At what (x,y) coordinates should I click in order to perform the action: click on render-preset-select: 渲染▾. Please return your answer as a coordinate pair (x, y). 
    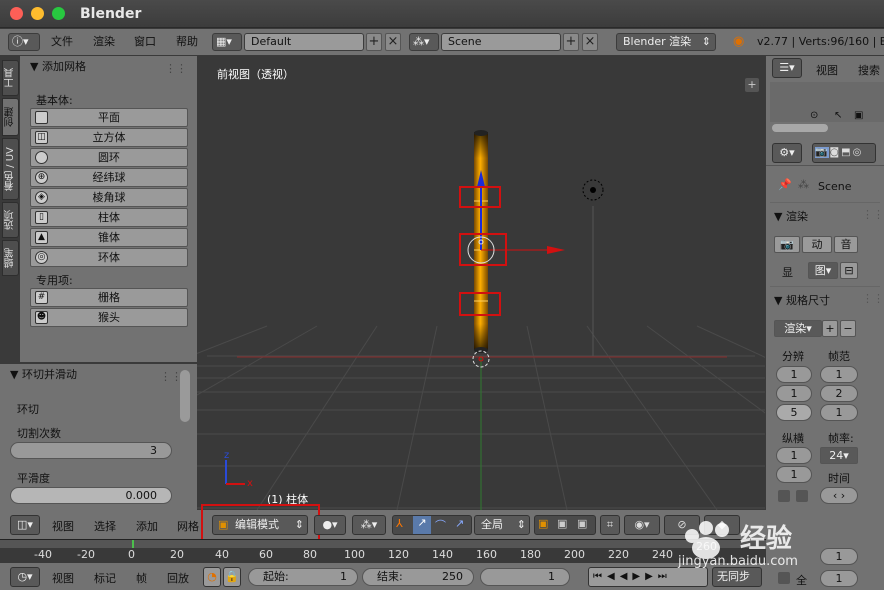
    Looking at the image, I should click on (798, 328).